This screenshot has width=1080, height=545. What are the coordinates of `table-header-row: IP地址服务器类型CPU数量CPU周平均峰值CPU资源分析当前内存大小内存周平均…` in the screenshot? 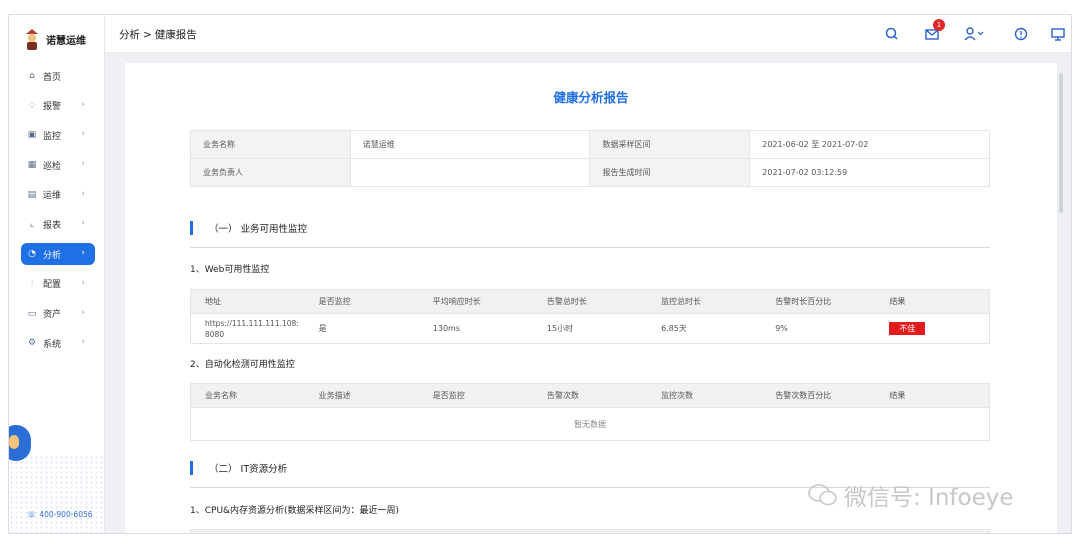 It's located at (590, 531).